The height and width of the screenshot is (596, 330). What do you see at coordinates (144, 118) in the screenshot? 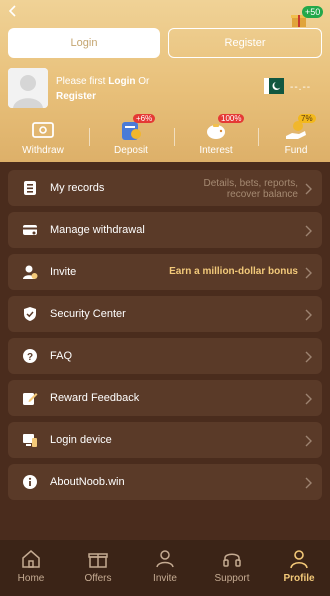
I see `deposit-badge: +6%` at bounding box center [144, 118].